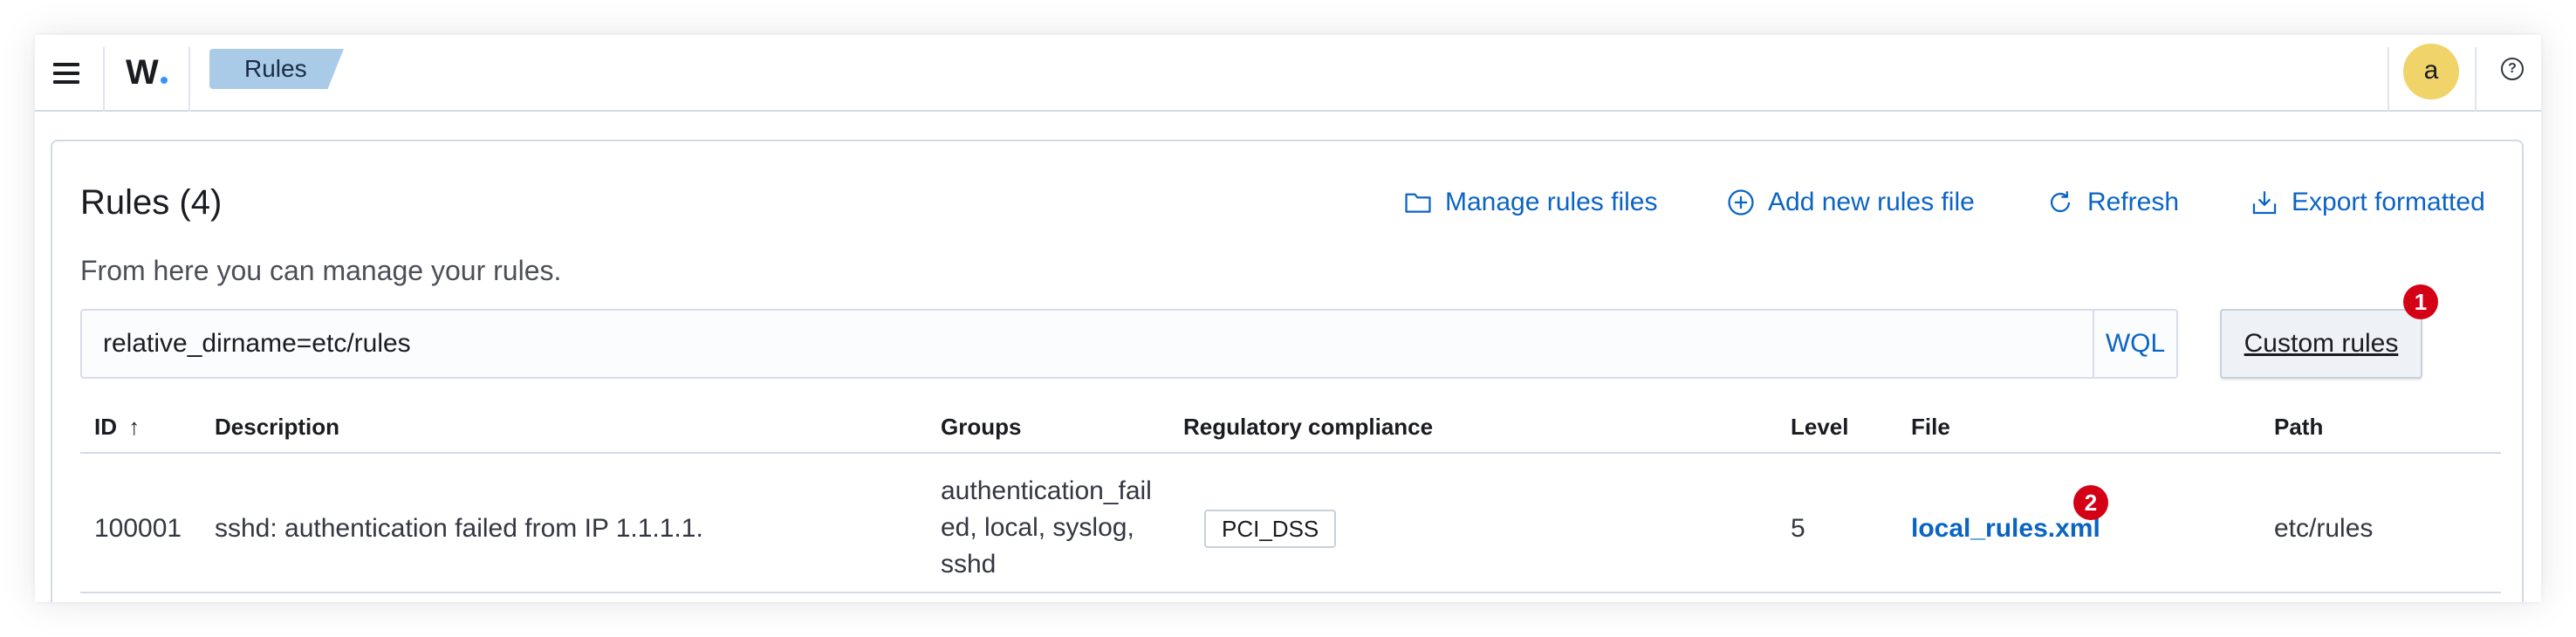 This screenshot has height=637, width=2576. I want to click on help-icon: ?, so click(2513, 69).